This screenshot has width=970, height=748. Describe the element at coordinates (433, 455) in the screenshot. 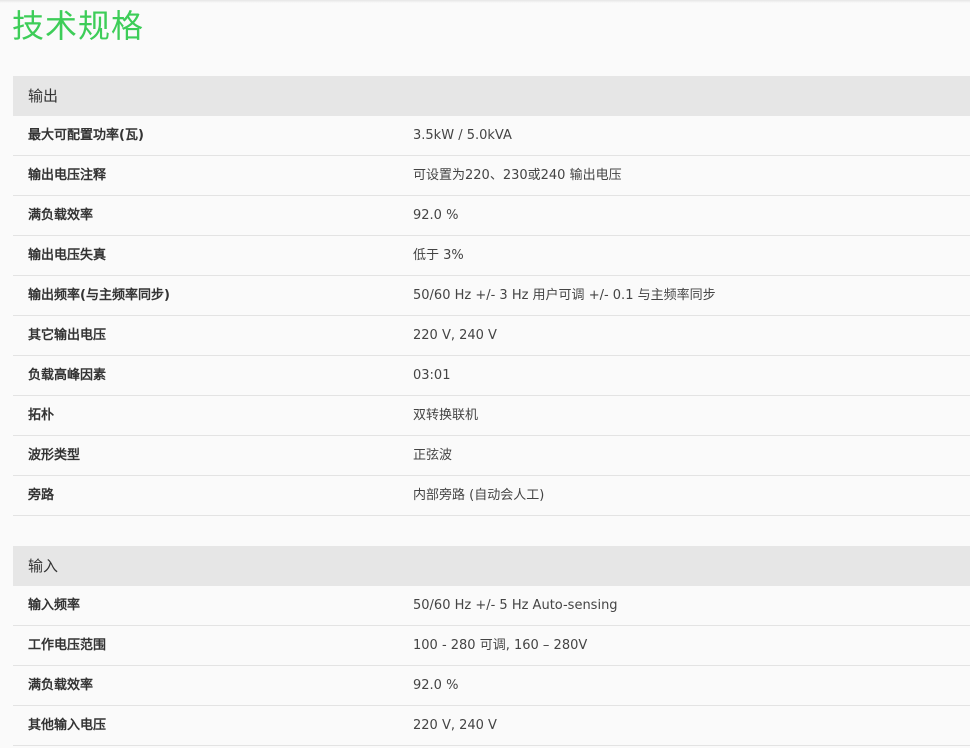

I see `spec-value: 正弦波` at that location.